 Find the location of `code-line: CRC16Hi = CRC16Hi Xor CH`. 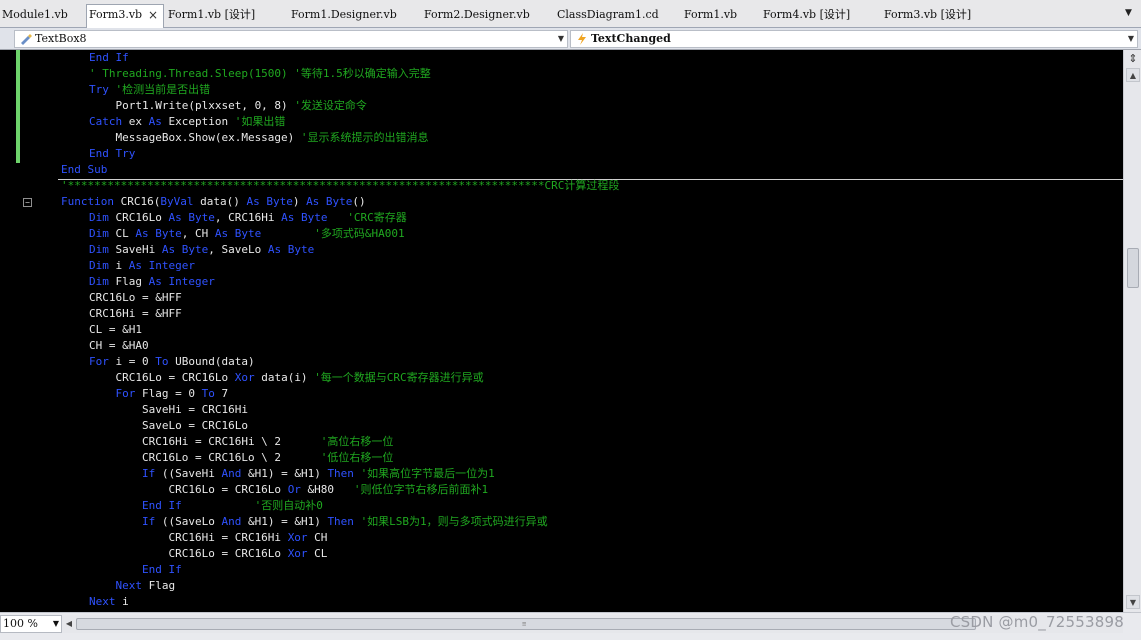

code-line: CRC16Hi = CRC16Hi Xor CH is located at coordinates (208, 538).